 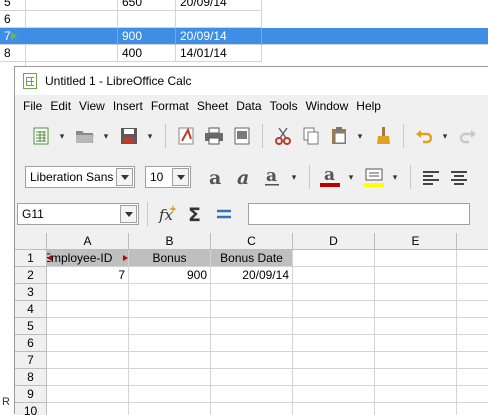 I want to click on menu-data: Data, so click(x=248, y=106).